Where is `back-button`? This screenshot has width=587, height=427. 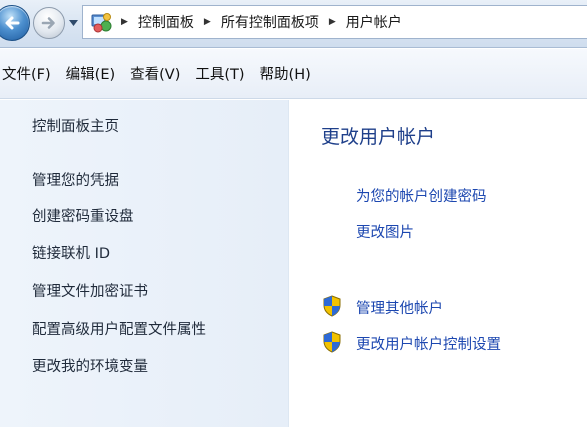
back-button is located at coordinates (15, 23).